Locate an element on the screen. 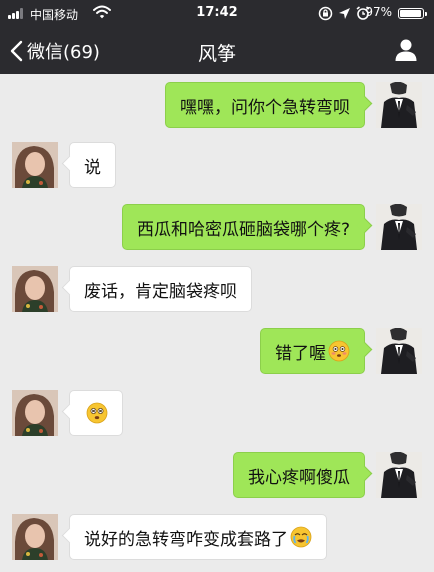  battery-fill is located at coordinates (410, 13).